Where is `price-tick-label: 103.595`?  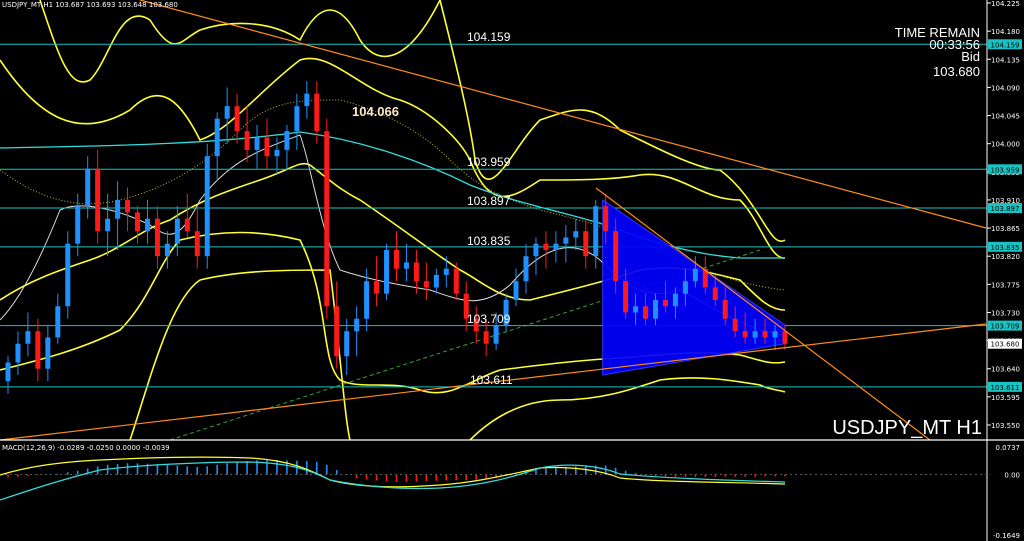 price-tick-label: 103.595 is located at coordinates (1005, 398).